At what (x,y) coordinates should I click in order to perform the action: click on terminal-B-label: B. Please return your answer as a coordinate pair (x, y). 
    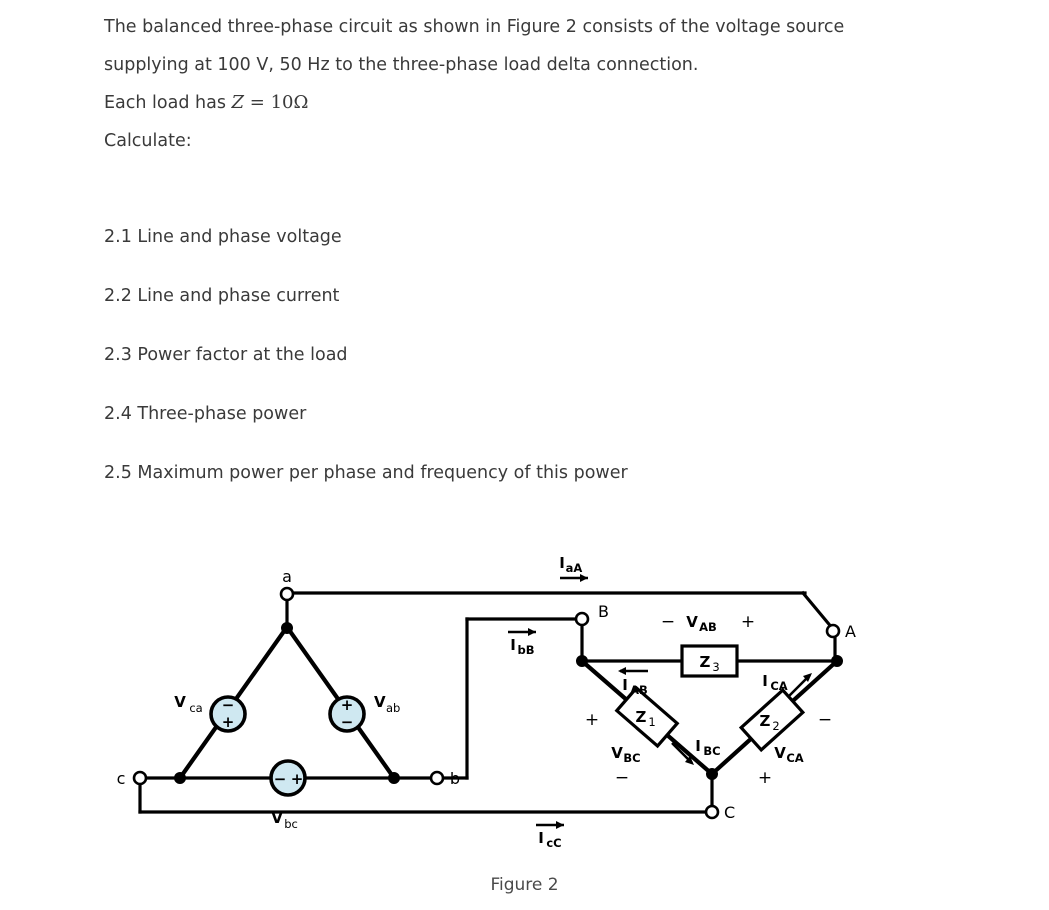
    Looking at the image, I should click on (603, 611).